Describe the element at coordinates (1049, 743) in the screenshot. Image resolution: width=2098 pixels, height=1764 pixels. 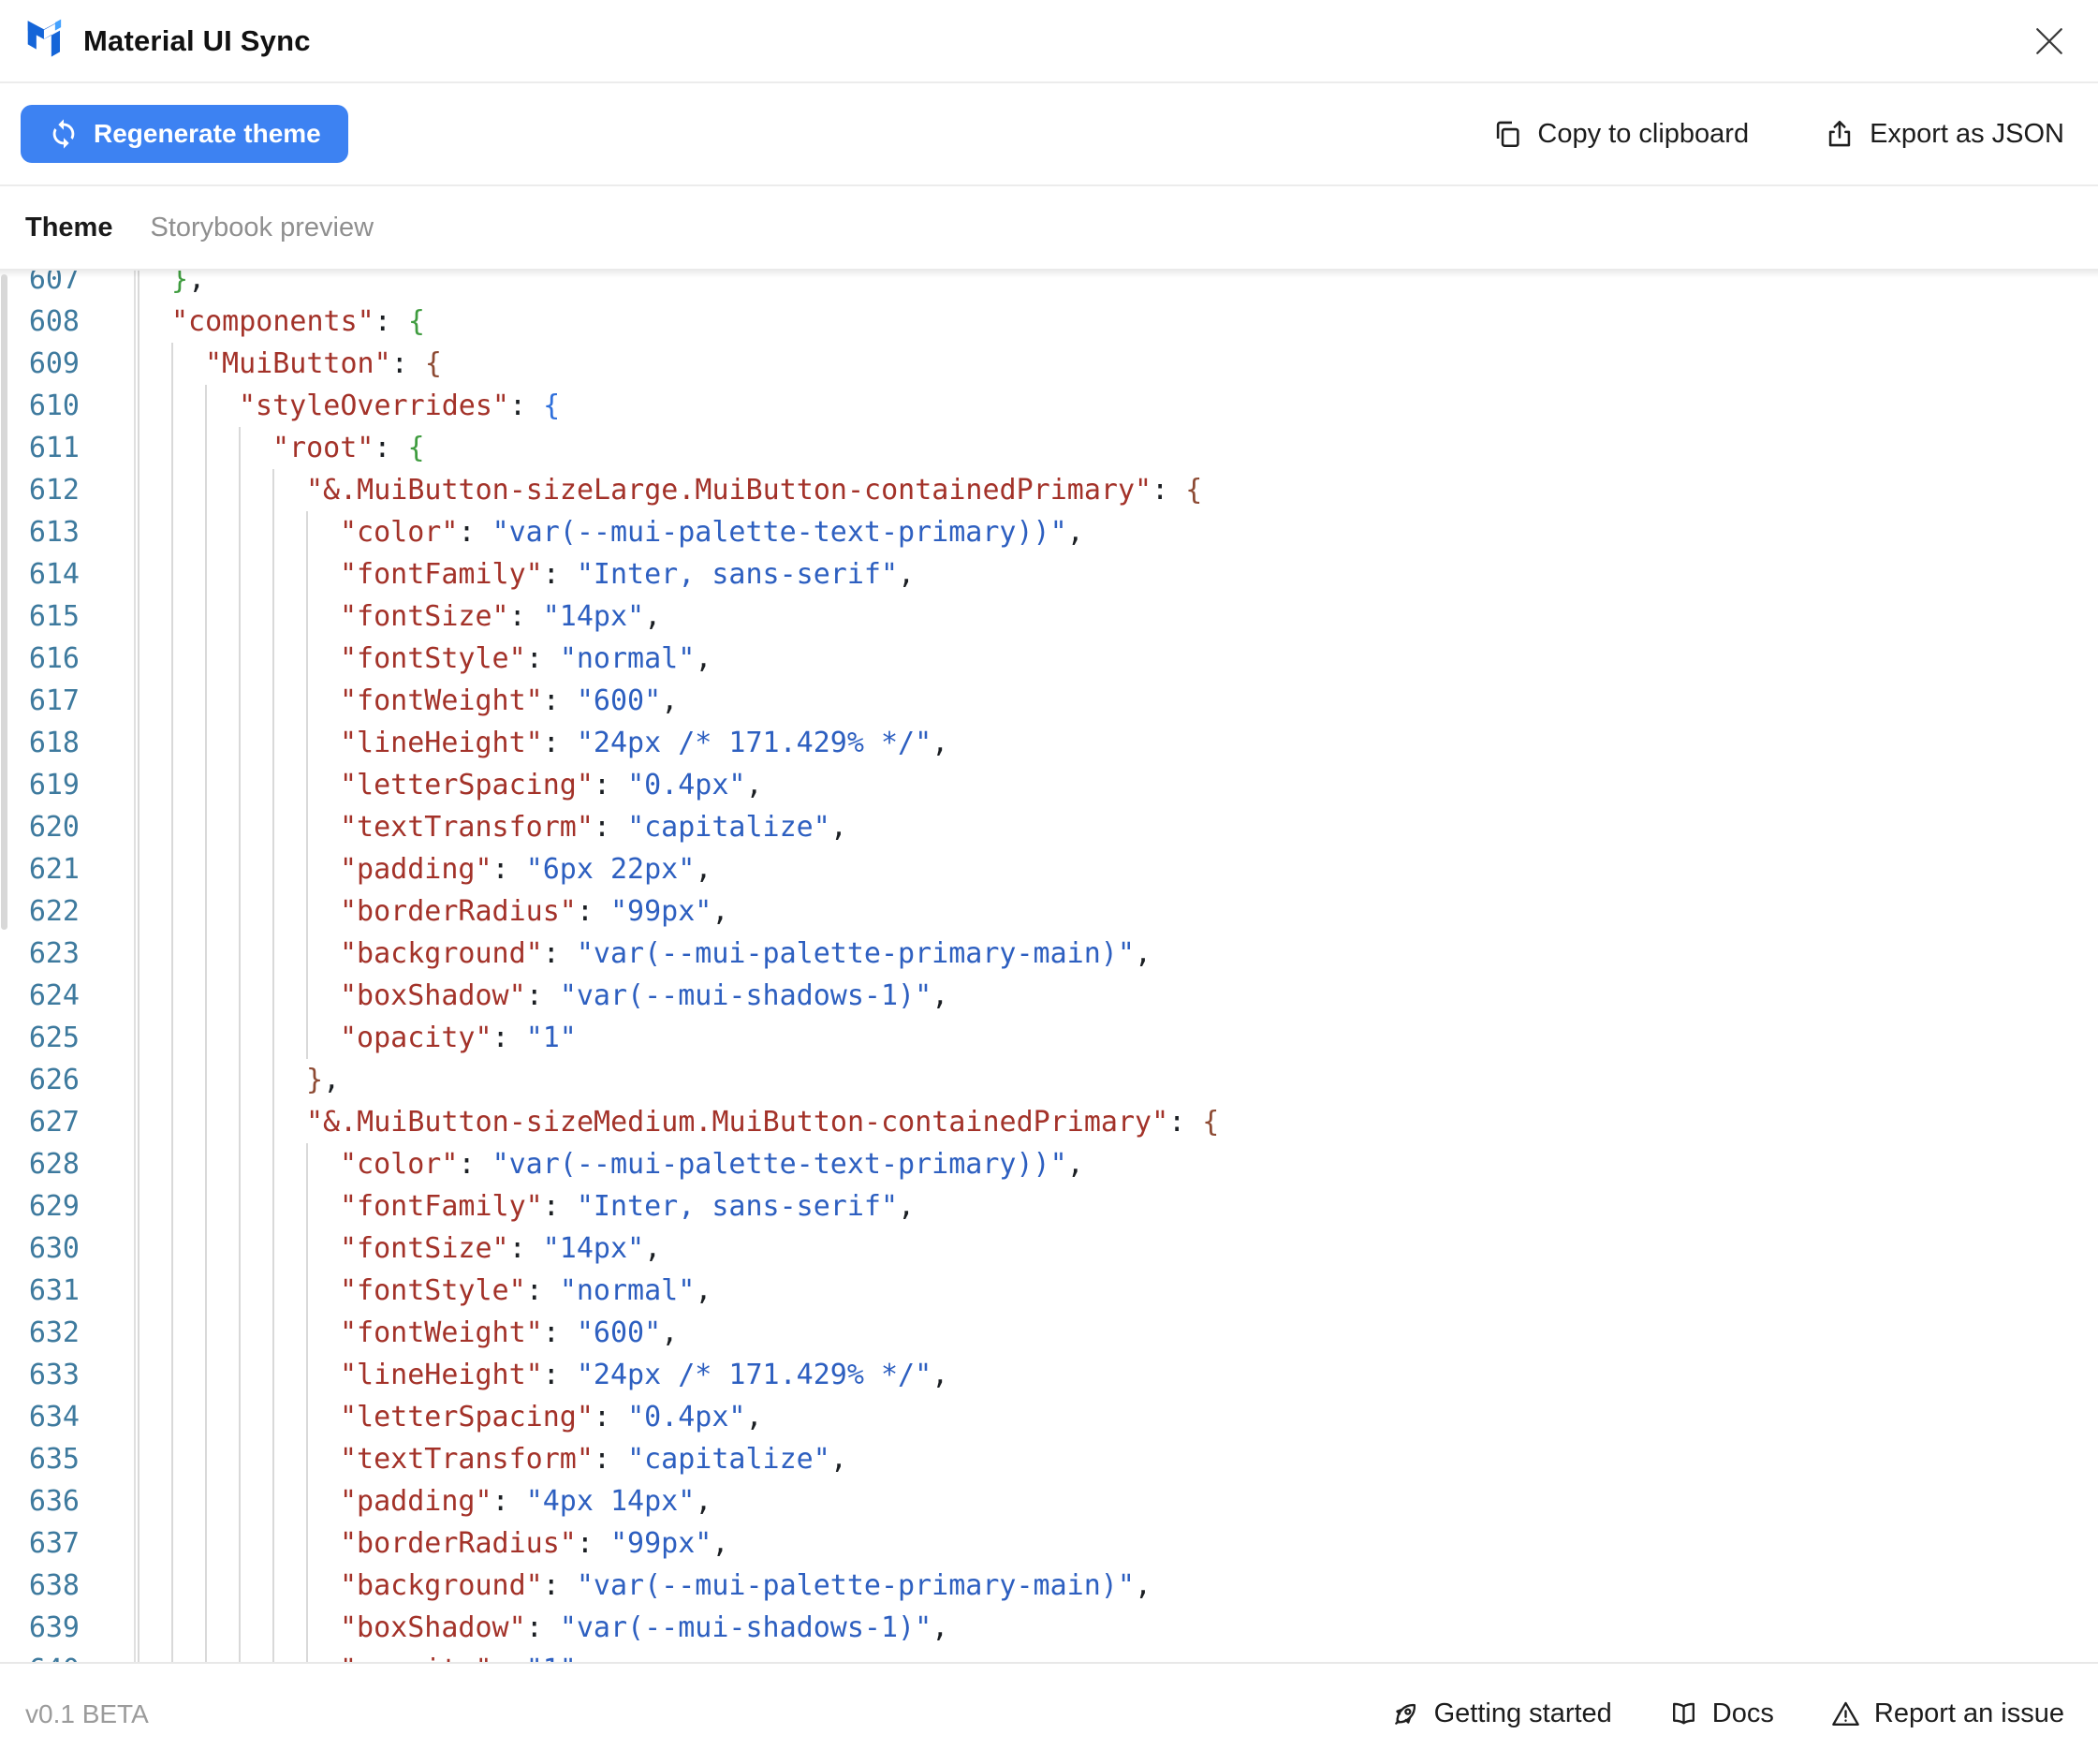
I see `code-line: 618 "lineHeight": "24px /* 171.429% */",` at that location.